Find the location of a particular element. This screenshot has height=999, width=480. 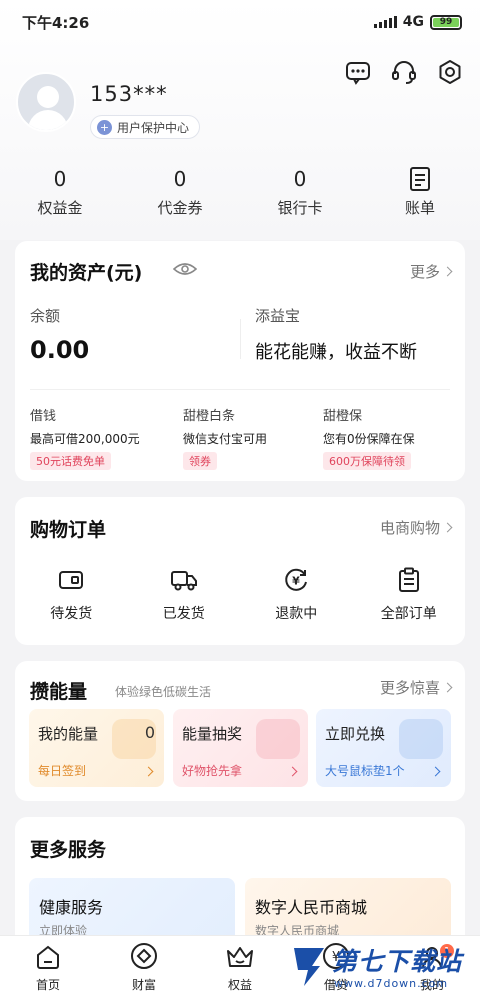

energy-subtitle: 体验绿色低碳生活 is located at coordinates (163, 692).